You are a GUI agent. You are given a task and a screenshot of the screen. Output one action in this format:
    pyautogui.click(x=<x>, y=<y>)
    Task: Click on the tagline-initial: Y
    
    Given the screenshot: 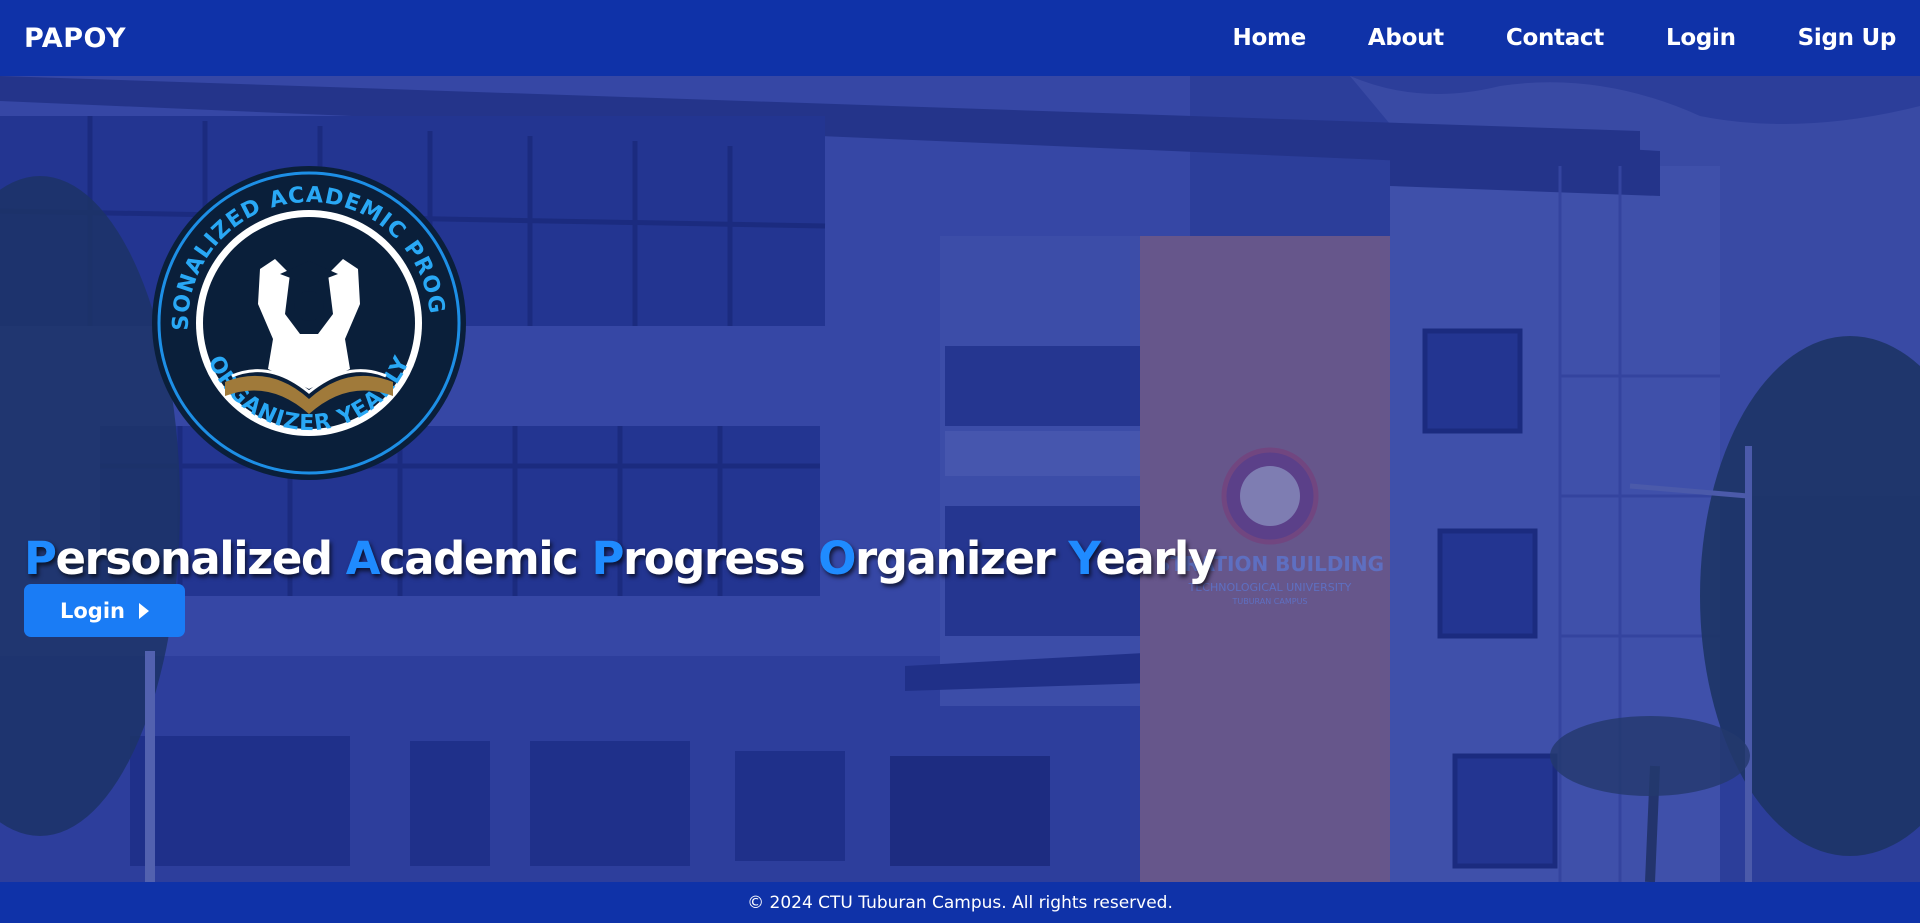 What is the action you would take?
    pyautogui.click(x=1082, y=558)
    